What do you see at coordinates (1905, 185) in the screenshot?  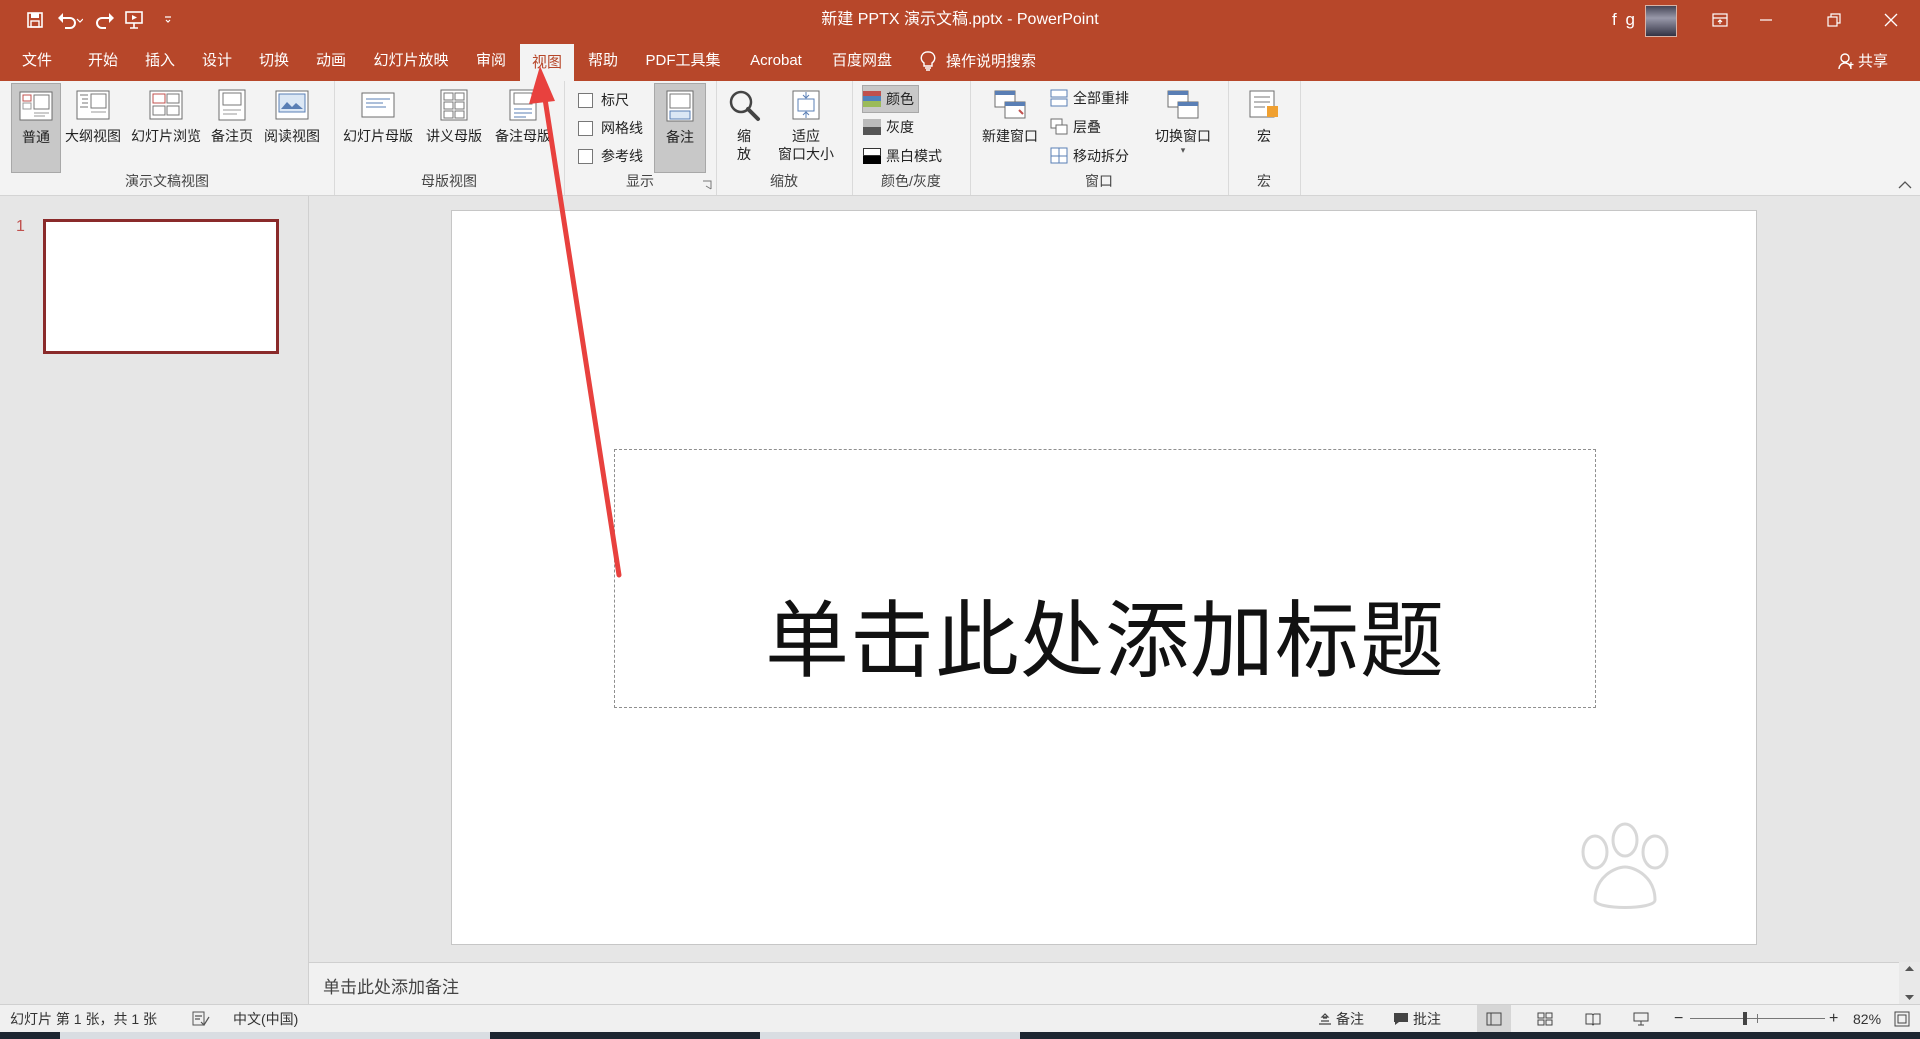 I see `collapse-ribbon-icon` at bounding box center [1905, 185].